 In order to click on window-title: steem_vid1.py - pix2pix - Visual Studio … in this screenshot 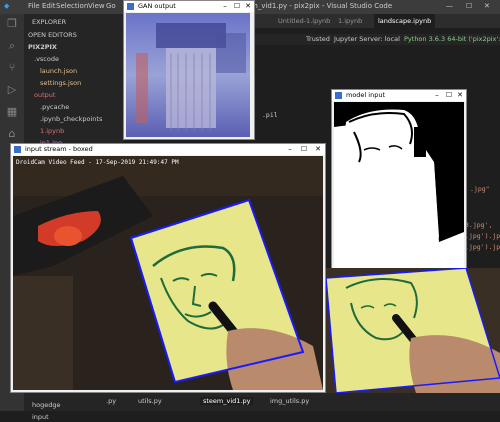, I will do `click(314, 6)`.